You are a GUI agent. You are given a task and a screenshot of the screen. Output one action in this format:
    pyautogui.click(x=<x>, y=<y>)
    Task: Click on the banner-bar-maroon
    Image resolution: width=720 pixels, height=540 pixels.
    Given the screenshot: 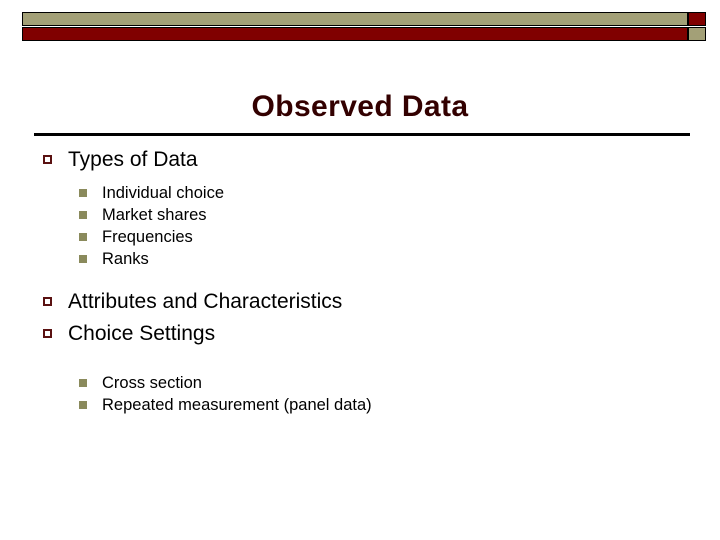 What is the action you would take?
    pyautogui.click(x=355, y=34)
    